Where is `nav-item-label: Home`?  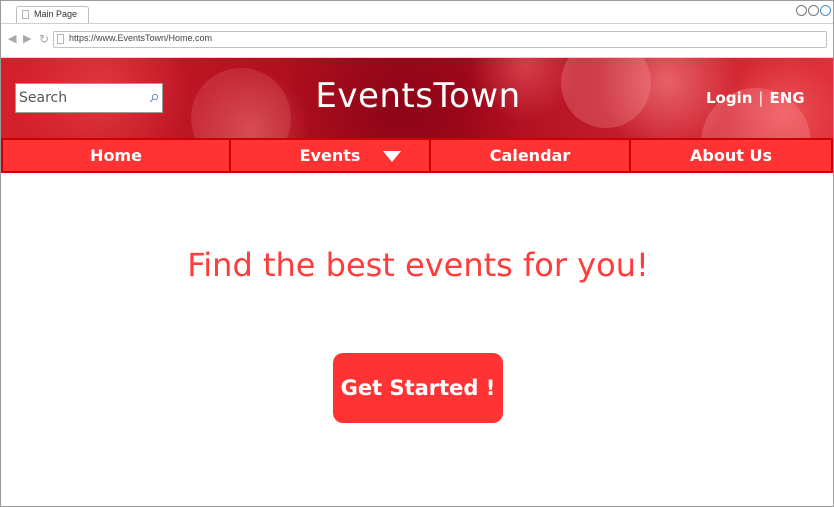
nav-item-label: Home is located at coordinates (116, 155).